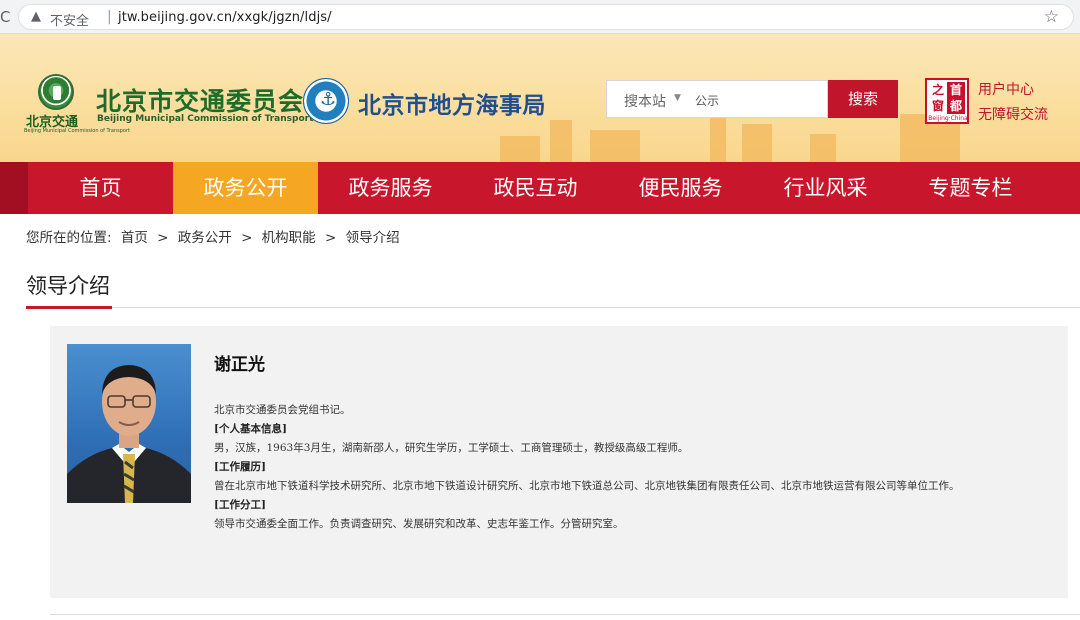  Describe the element at coordinates (100, 188) in the screenshot. I see `nav-item-home: 首页` at that location.